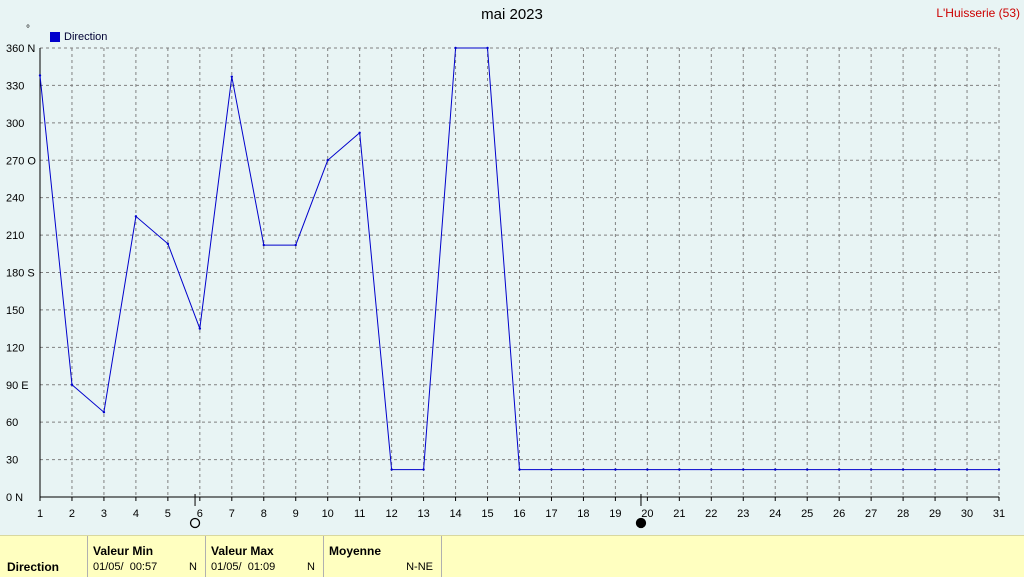  I want to click on x-tick-label: 25, so click(807, 514).